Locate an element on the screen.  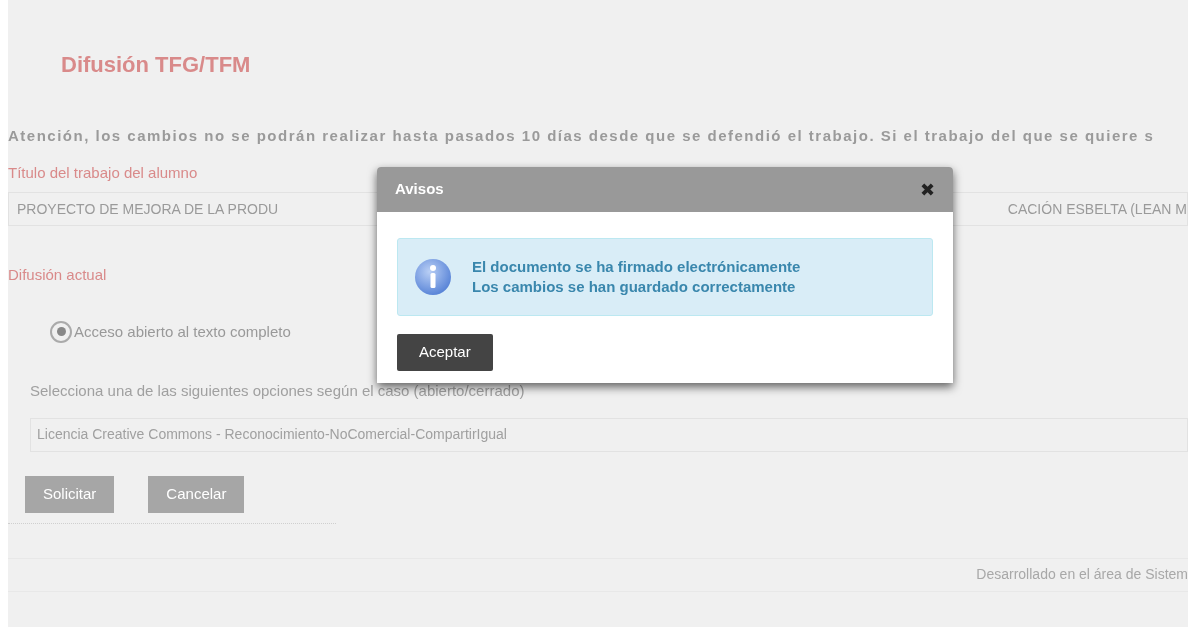
page-title: Difusión TFG/TFM is located at coordinates (156, 65).